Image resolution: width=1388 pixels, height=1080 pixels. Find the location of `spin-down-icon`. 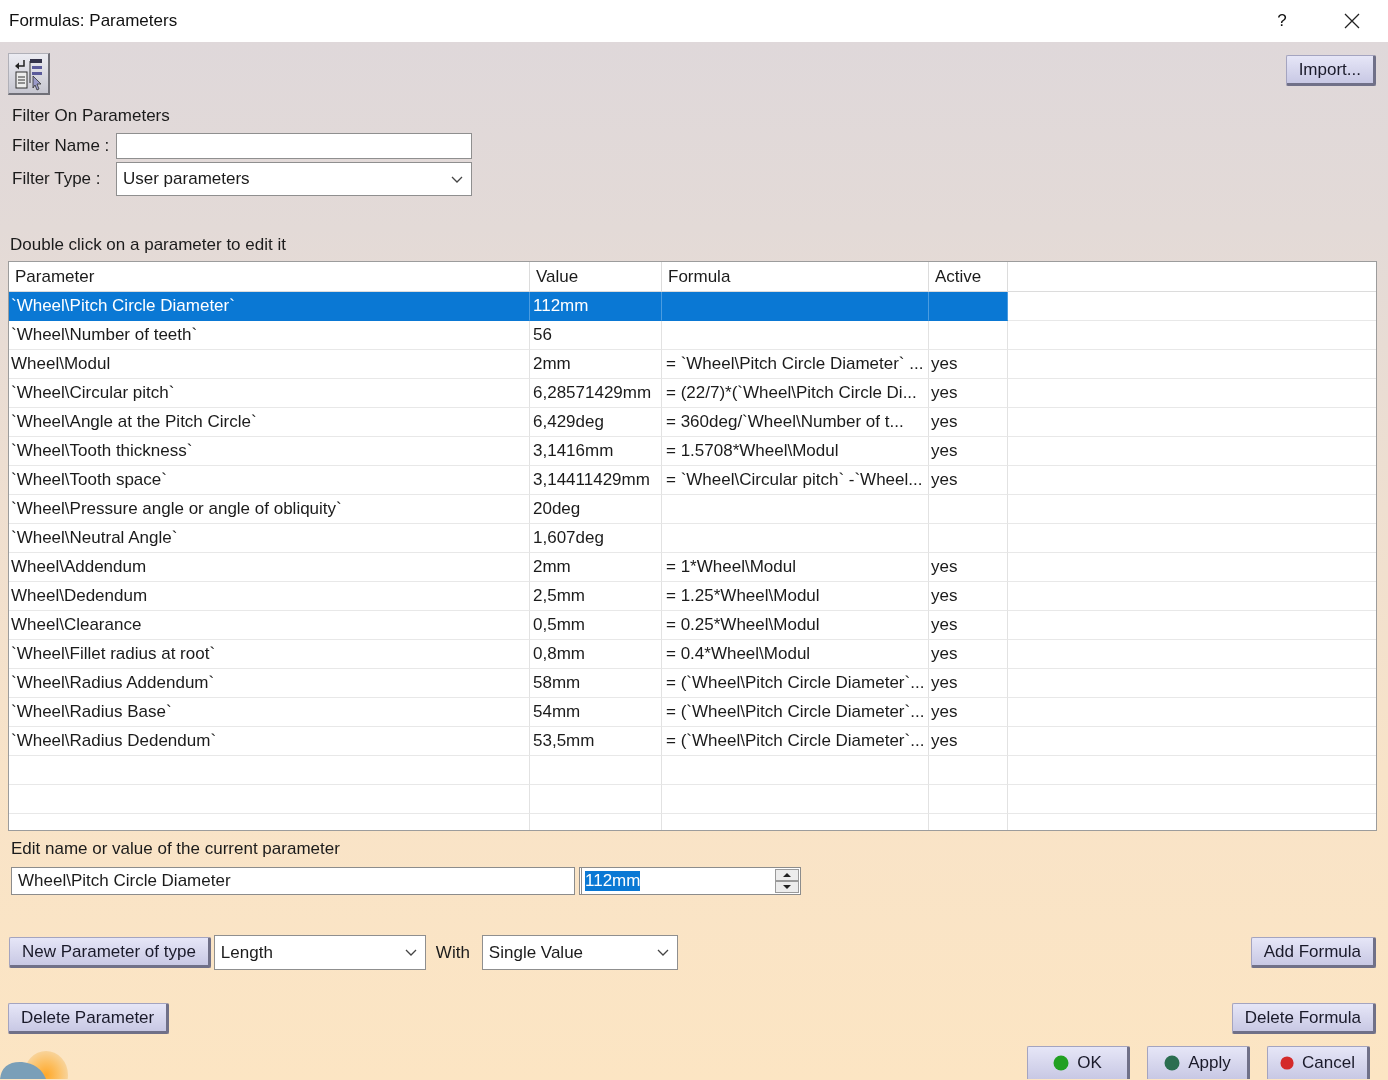

spin-down-icon is located at coordinates (787, 887).